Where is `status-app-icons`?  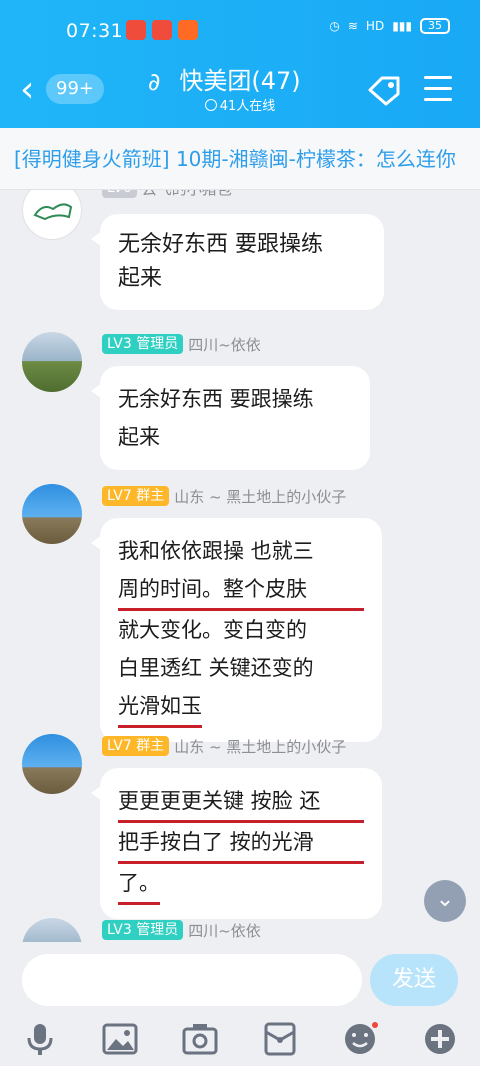 status-app-icons is located at coordinates (162, 30).